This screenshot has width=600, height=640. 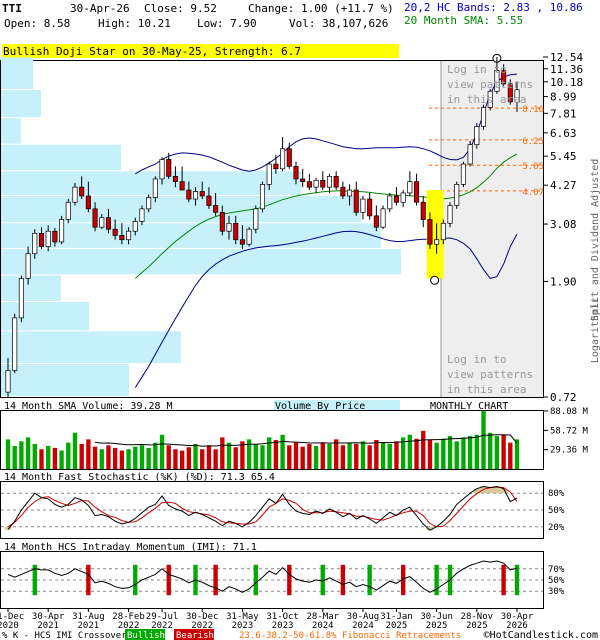 I want to click on vol-tick-label-2: 29.36 M, so click(x=569, y=451).